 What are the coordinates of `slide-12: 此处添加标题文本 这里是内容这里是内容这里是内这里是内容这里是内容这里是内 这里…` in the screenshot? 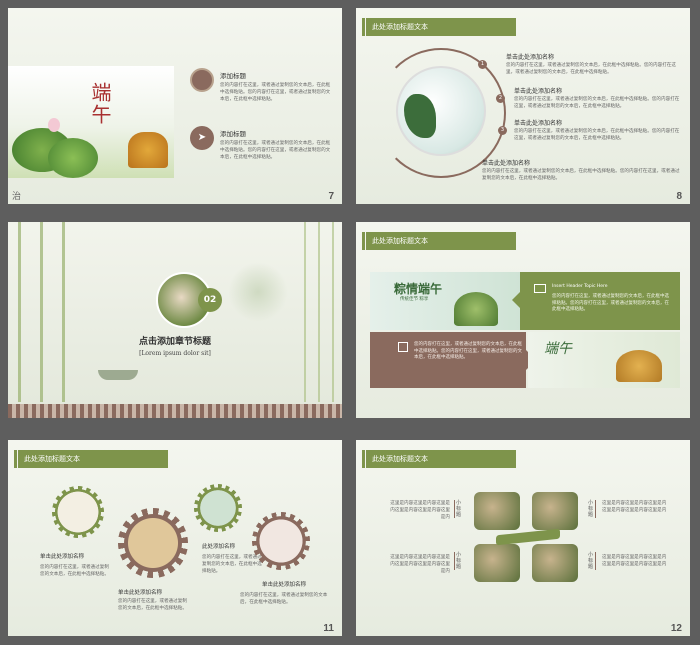 It's located at (523, 538).